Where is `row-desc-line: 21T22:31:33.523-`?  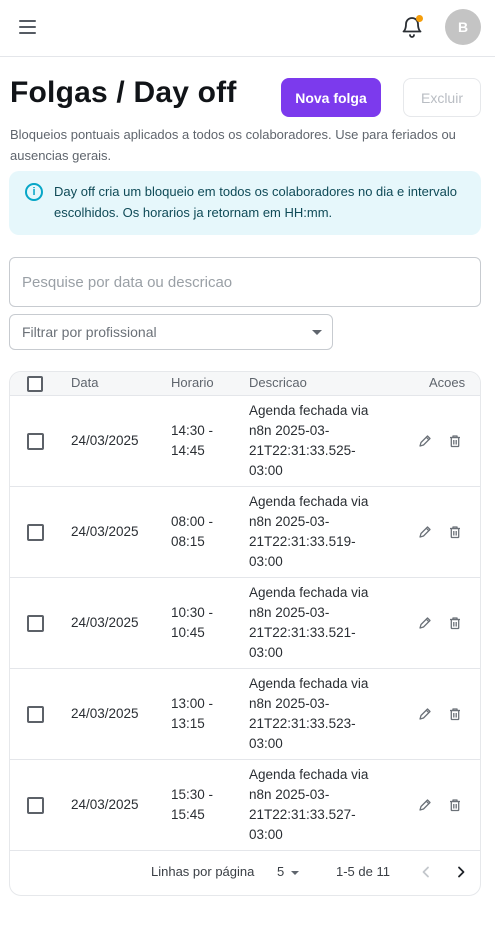 row-desc-line: 21T22:31:33.523- is located at coordinates (302, 723).